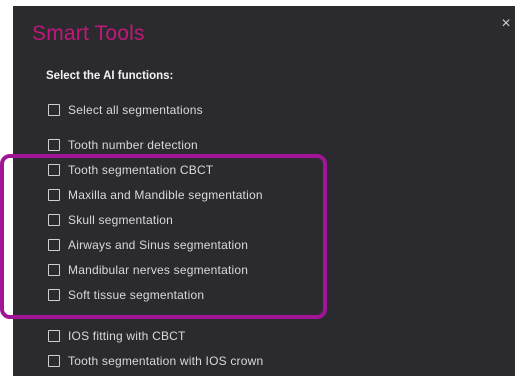 Image resolution: width=515 pixels, height=376 pixels. Describe the element at coordinates (141, 170) in the screenshot. I see `checkbox-label: Tooth segmentation CBCT` at that location.